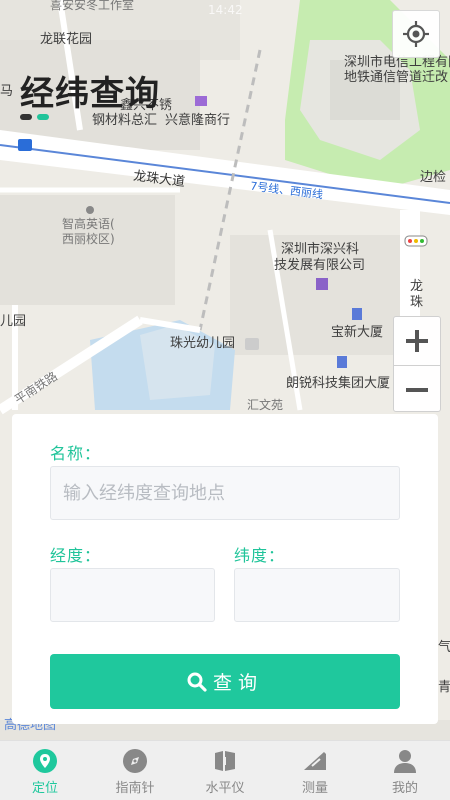 This screenshot has height=800, width=450. Describe the element at coordinates (320, 249) in the screenshot. I see `map-label: 深圳市深兴科` at that location.